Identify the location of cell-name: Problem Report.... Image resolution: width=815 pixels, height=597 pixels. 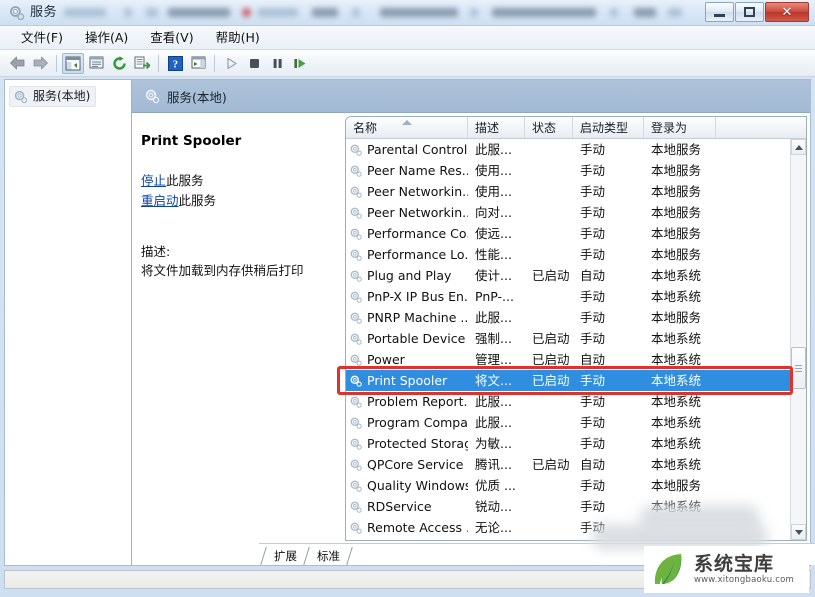
(407, 401).